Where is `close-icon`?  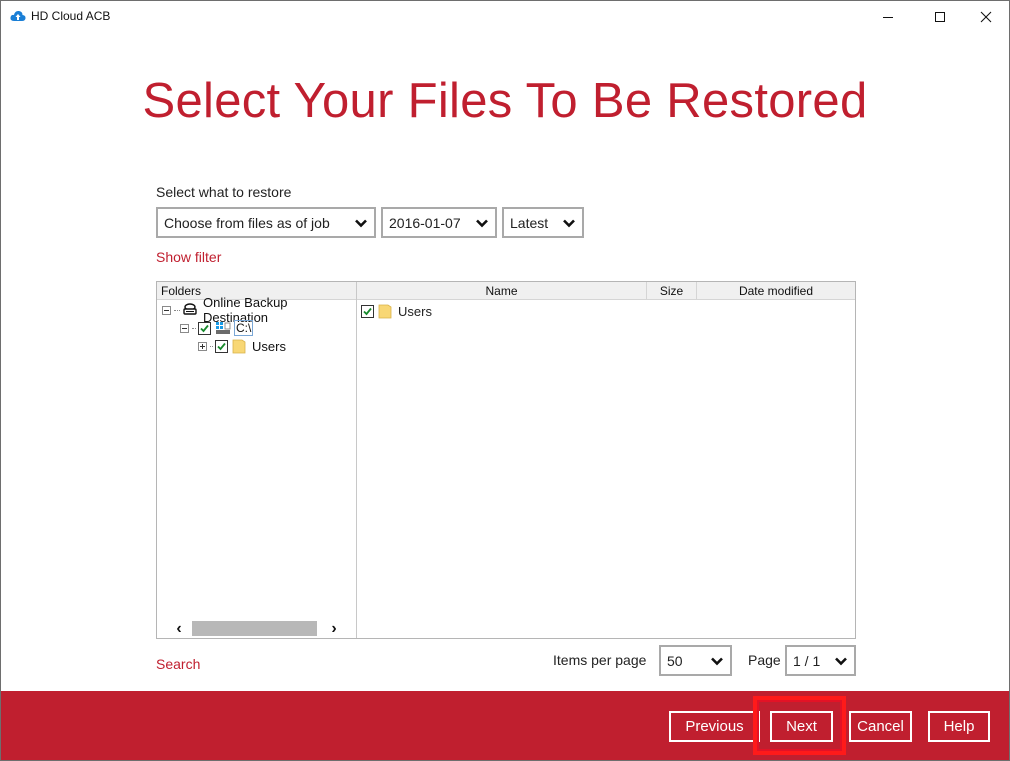
close-icon is located at coordinates (986, 16).